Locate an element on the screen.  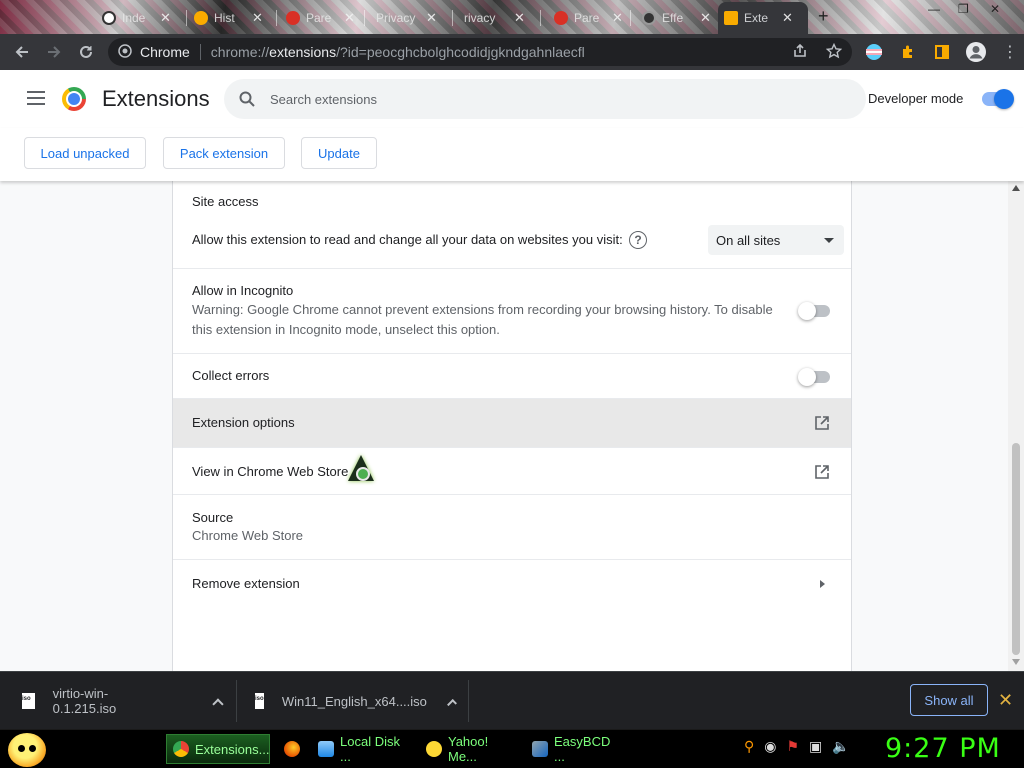
site-access-dropdown: On all sites is located at coordinates (776, 240).